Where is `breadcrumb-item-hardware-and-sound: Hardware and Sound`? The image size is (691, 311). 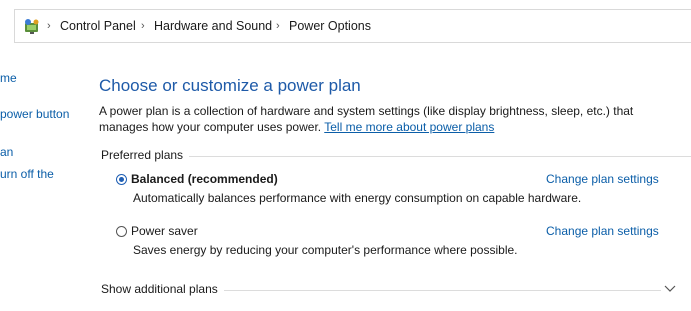
breadcrumb-item-hardware-and-sound: Hardware and Sound is located at coordinates (213, 26).